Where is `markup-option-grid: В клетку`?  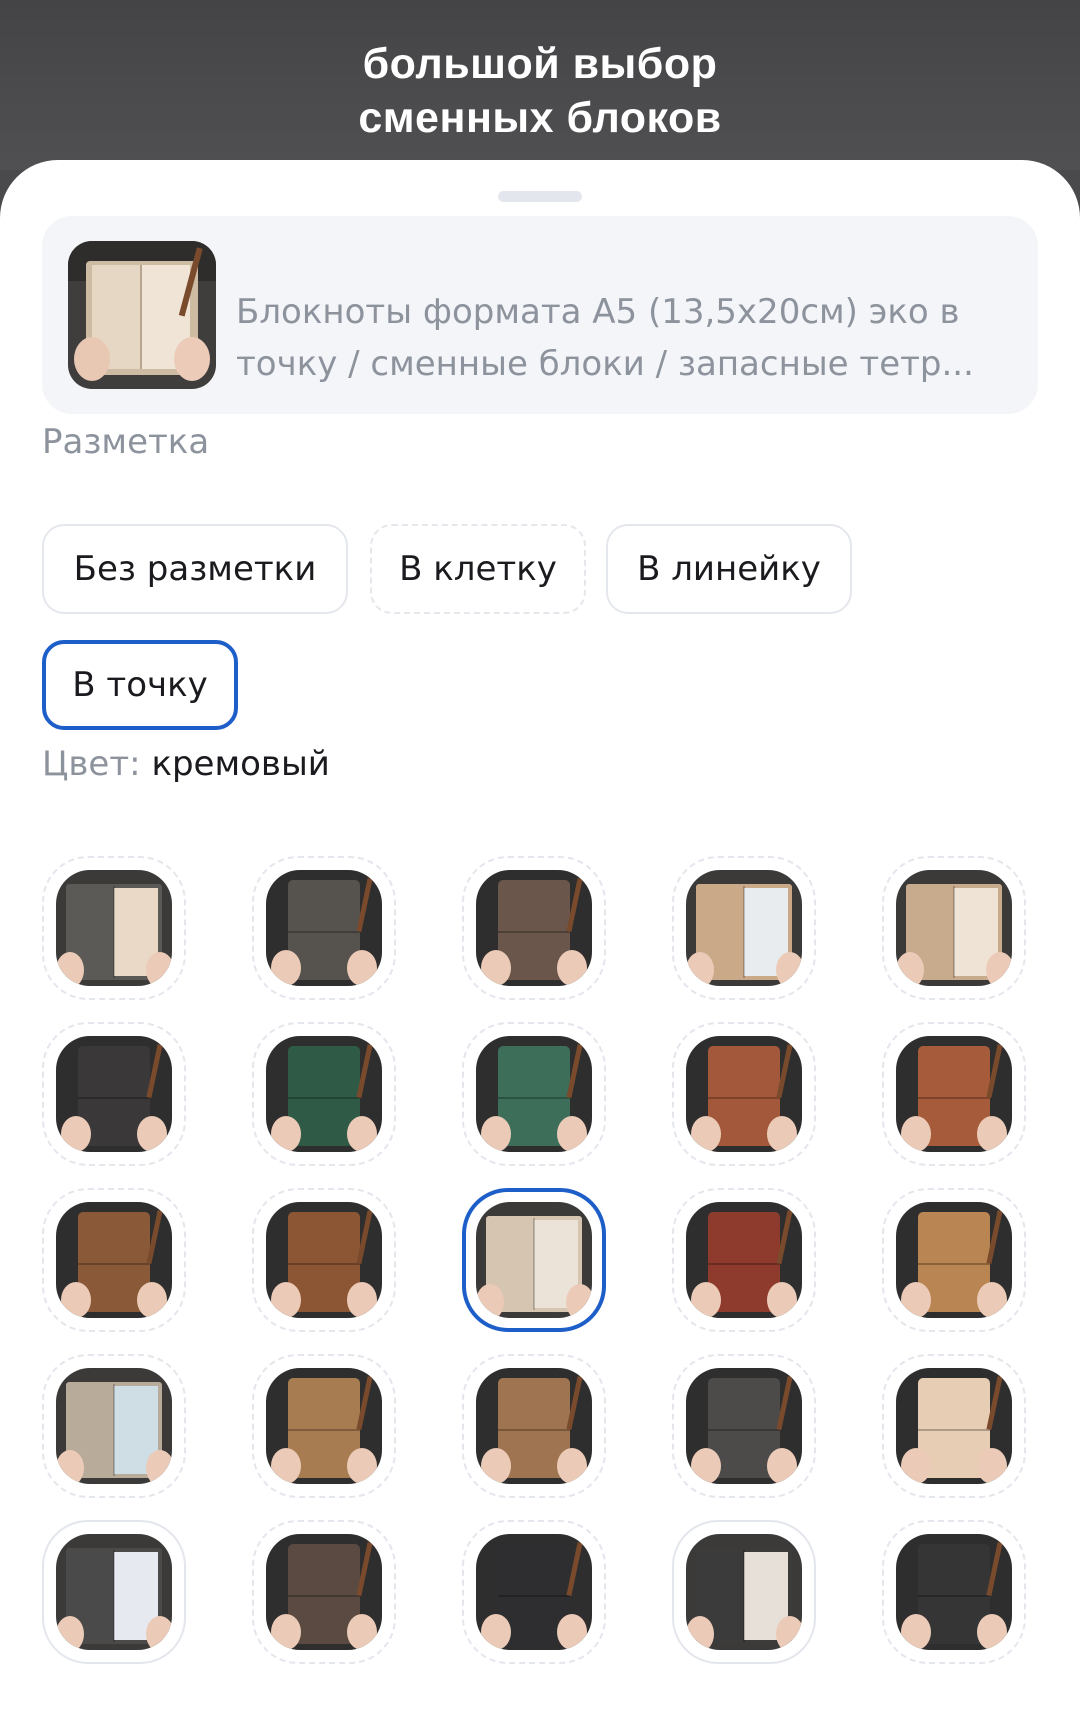
markup-option-grid: В клетку is located at coordinates (478, 569).